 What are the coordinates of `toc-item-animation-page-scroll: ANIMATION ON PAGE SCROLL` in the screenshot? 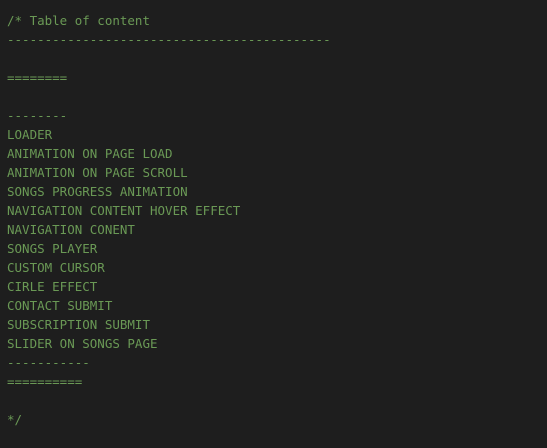 It's located at (97, 172).